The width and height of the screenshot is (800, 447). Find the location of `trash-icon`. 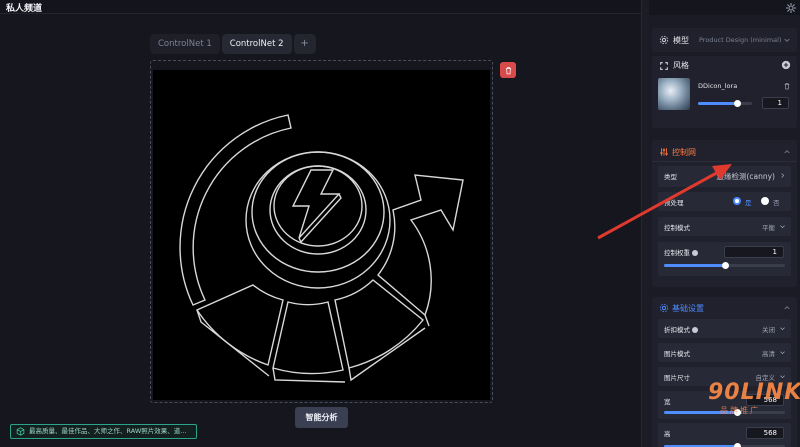

trash-icon is located at coordinates (508, 70).